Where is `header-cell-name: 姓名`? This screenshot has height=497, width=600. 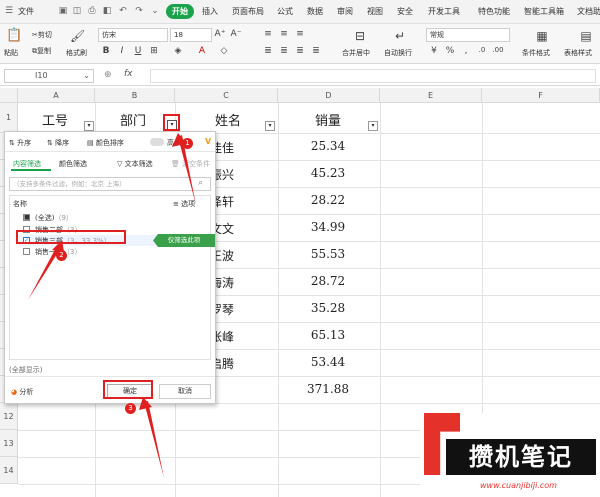
header-cell-name: 姓名 is located at coordinates (228, 119).